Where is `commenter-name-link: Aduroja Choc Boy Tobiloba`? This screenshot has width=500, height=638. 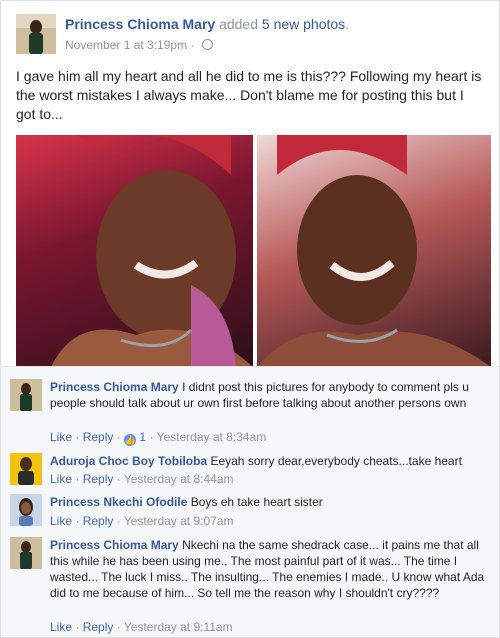
commenter-name-link: Aduroja Choc Boy Tobiloba is located at coordinates (128, 461).